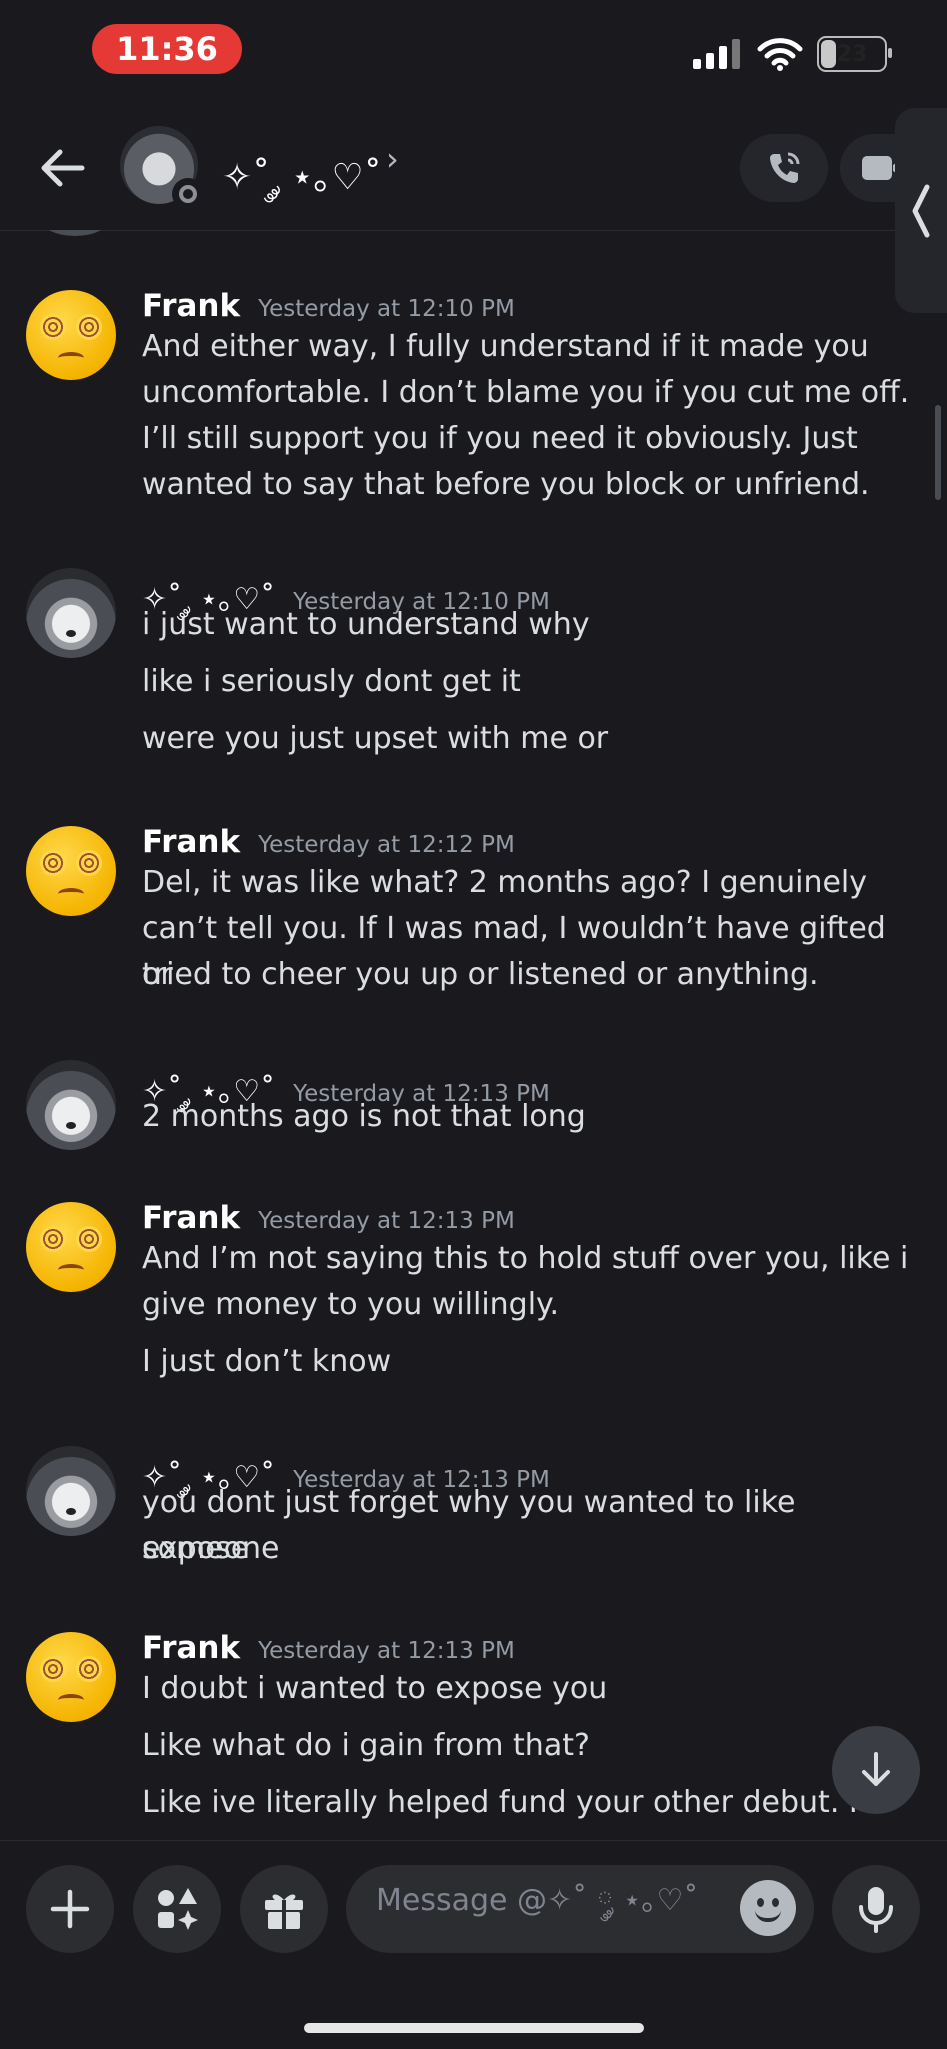 The height and width of the screenshot is (2049, 947). Describe the element at coordinates (829, 54) in the screenshot. I see `battery-fill` at that location.